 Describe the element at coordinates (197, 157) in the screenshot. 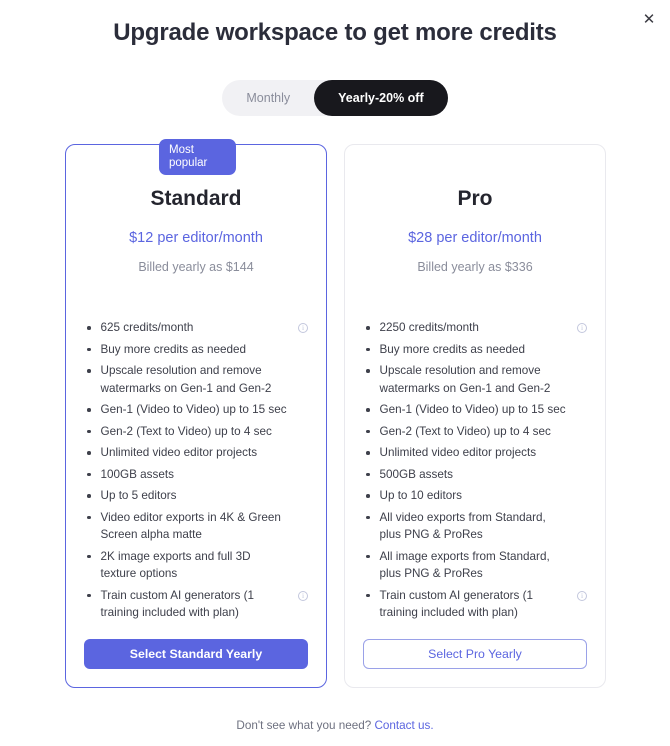

I see `most-popular-badge: Most popular` at that location.